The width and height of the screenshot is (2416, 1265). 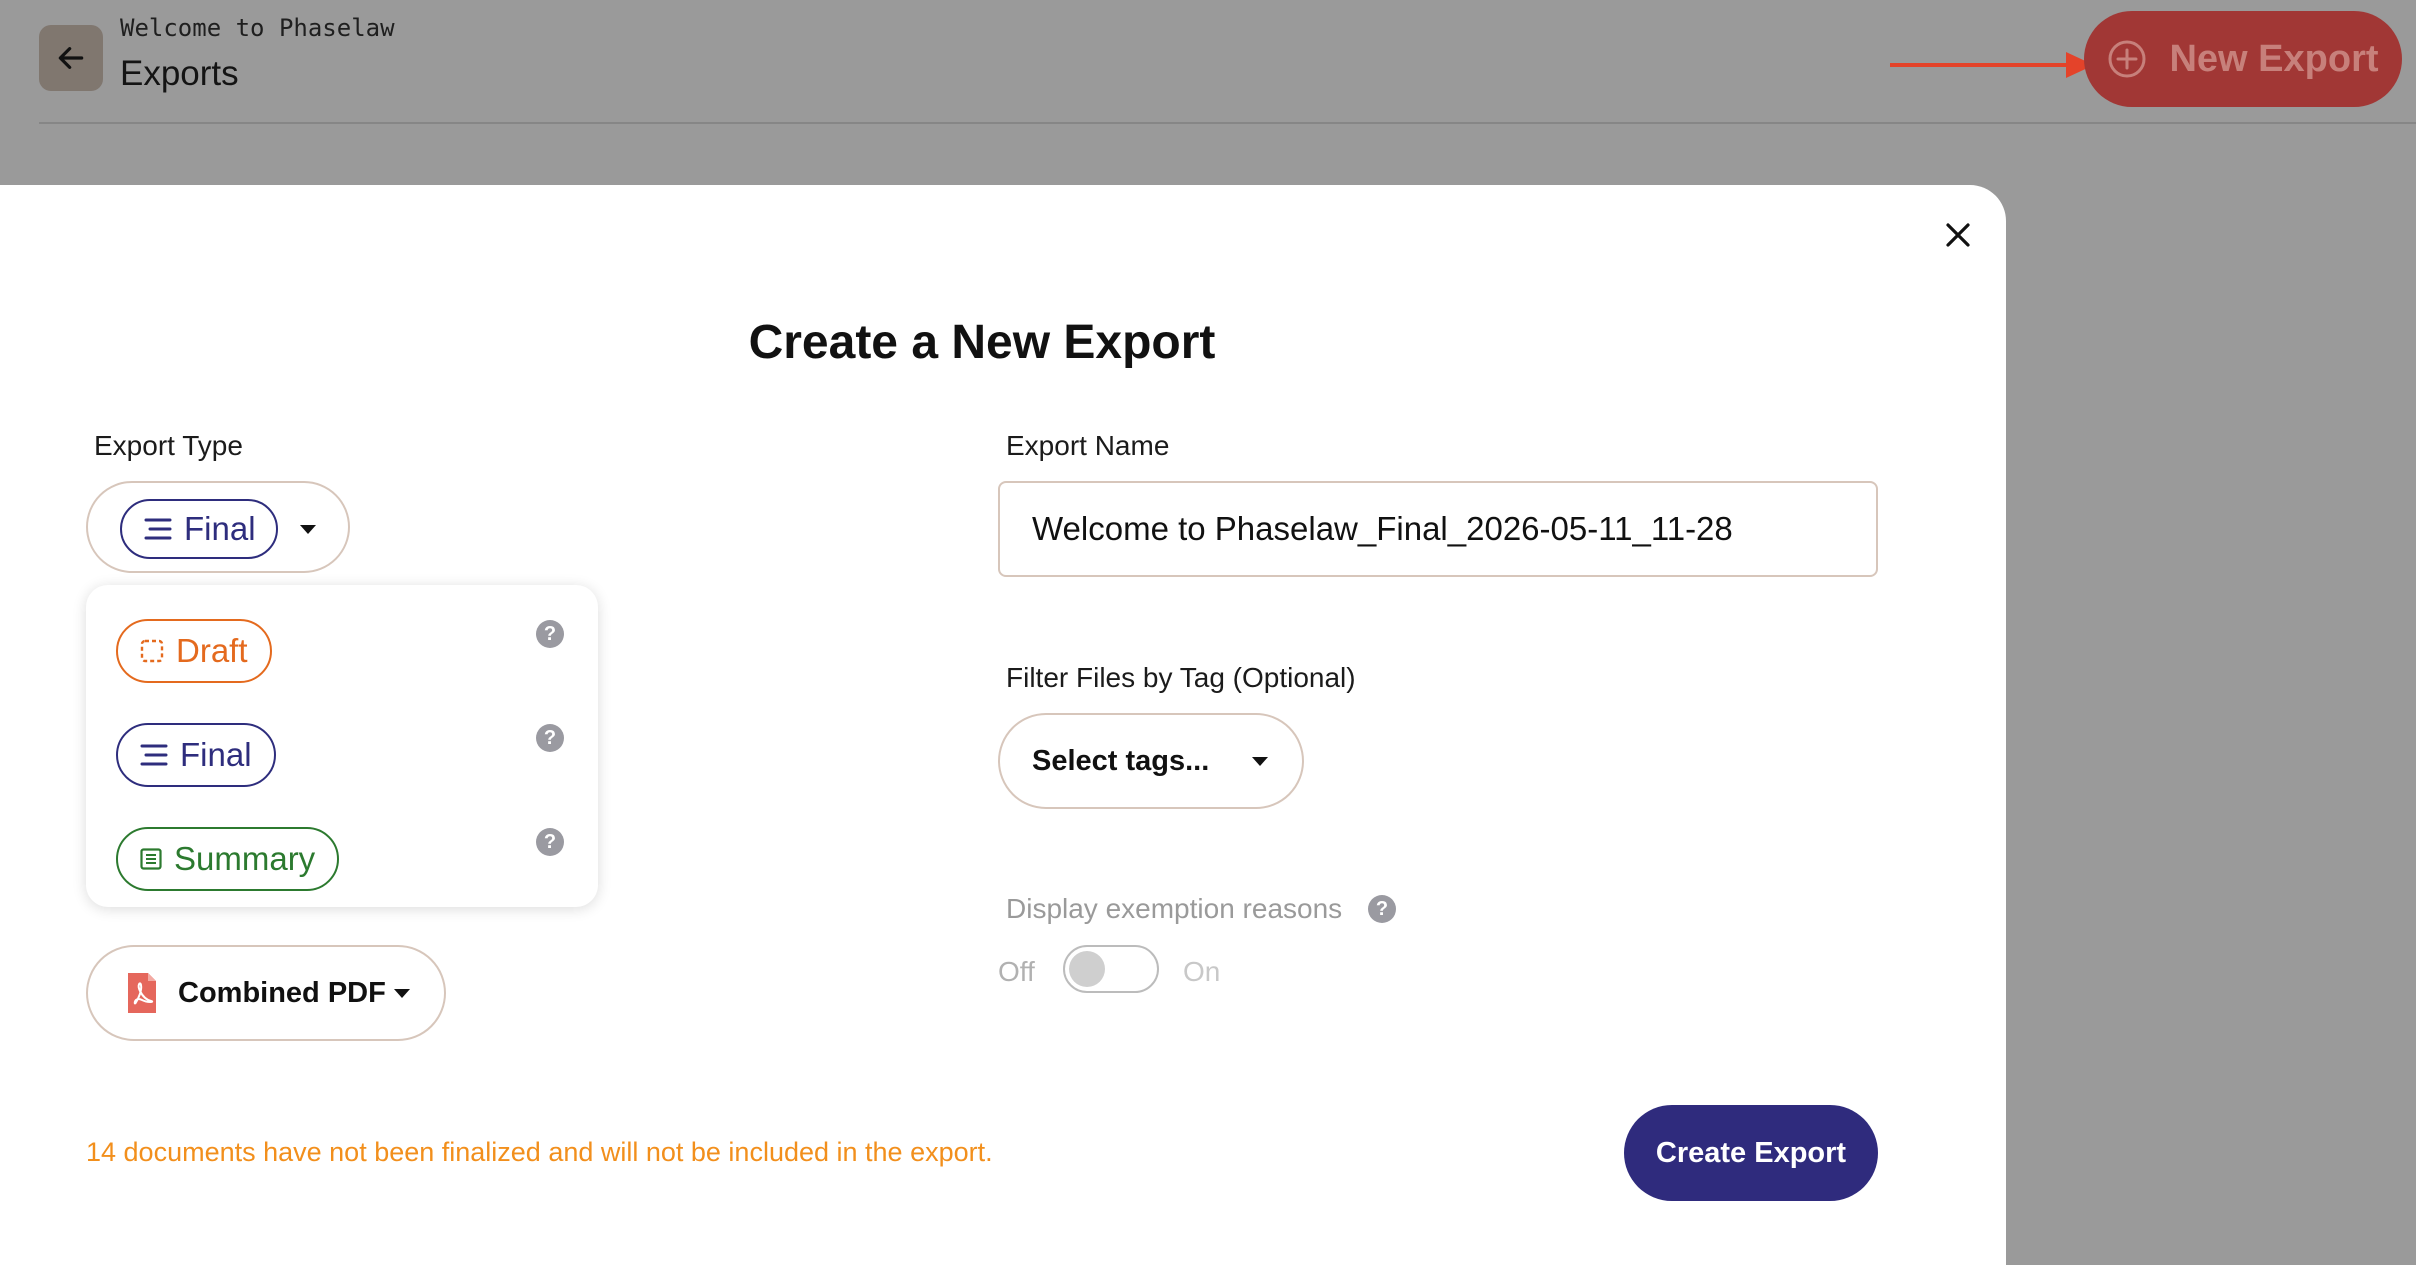 What do you see at coordinates (342, 746) in the screenshot?
I see `export-type-dropdown: Draft ? Final ? Summary ?` at bounding box center [342, 746].